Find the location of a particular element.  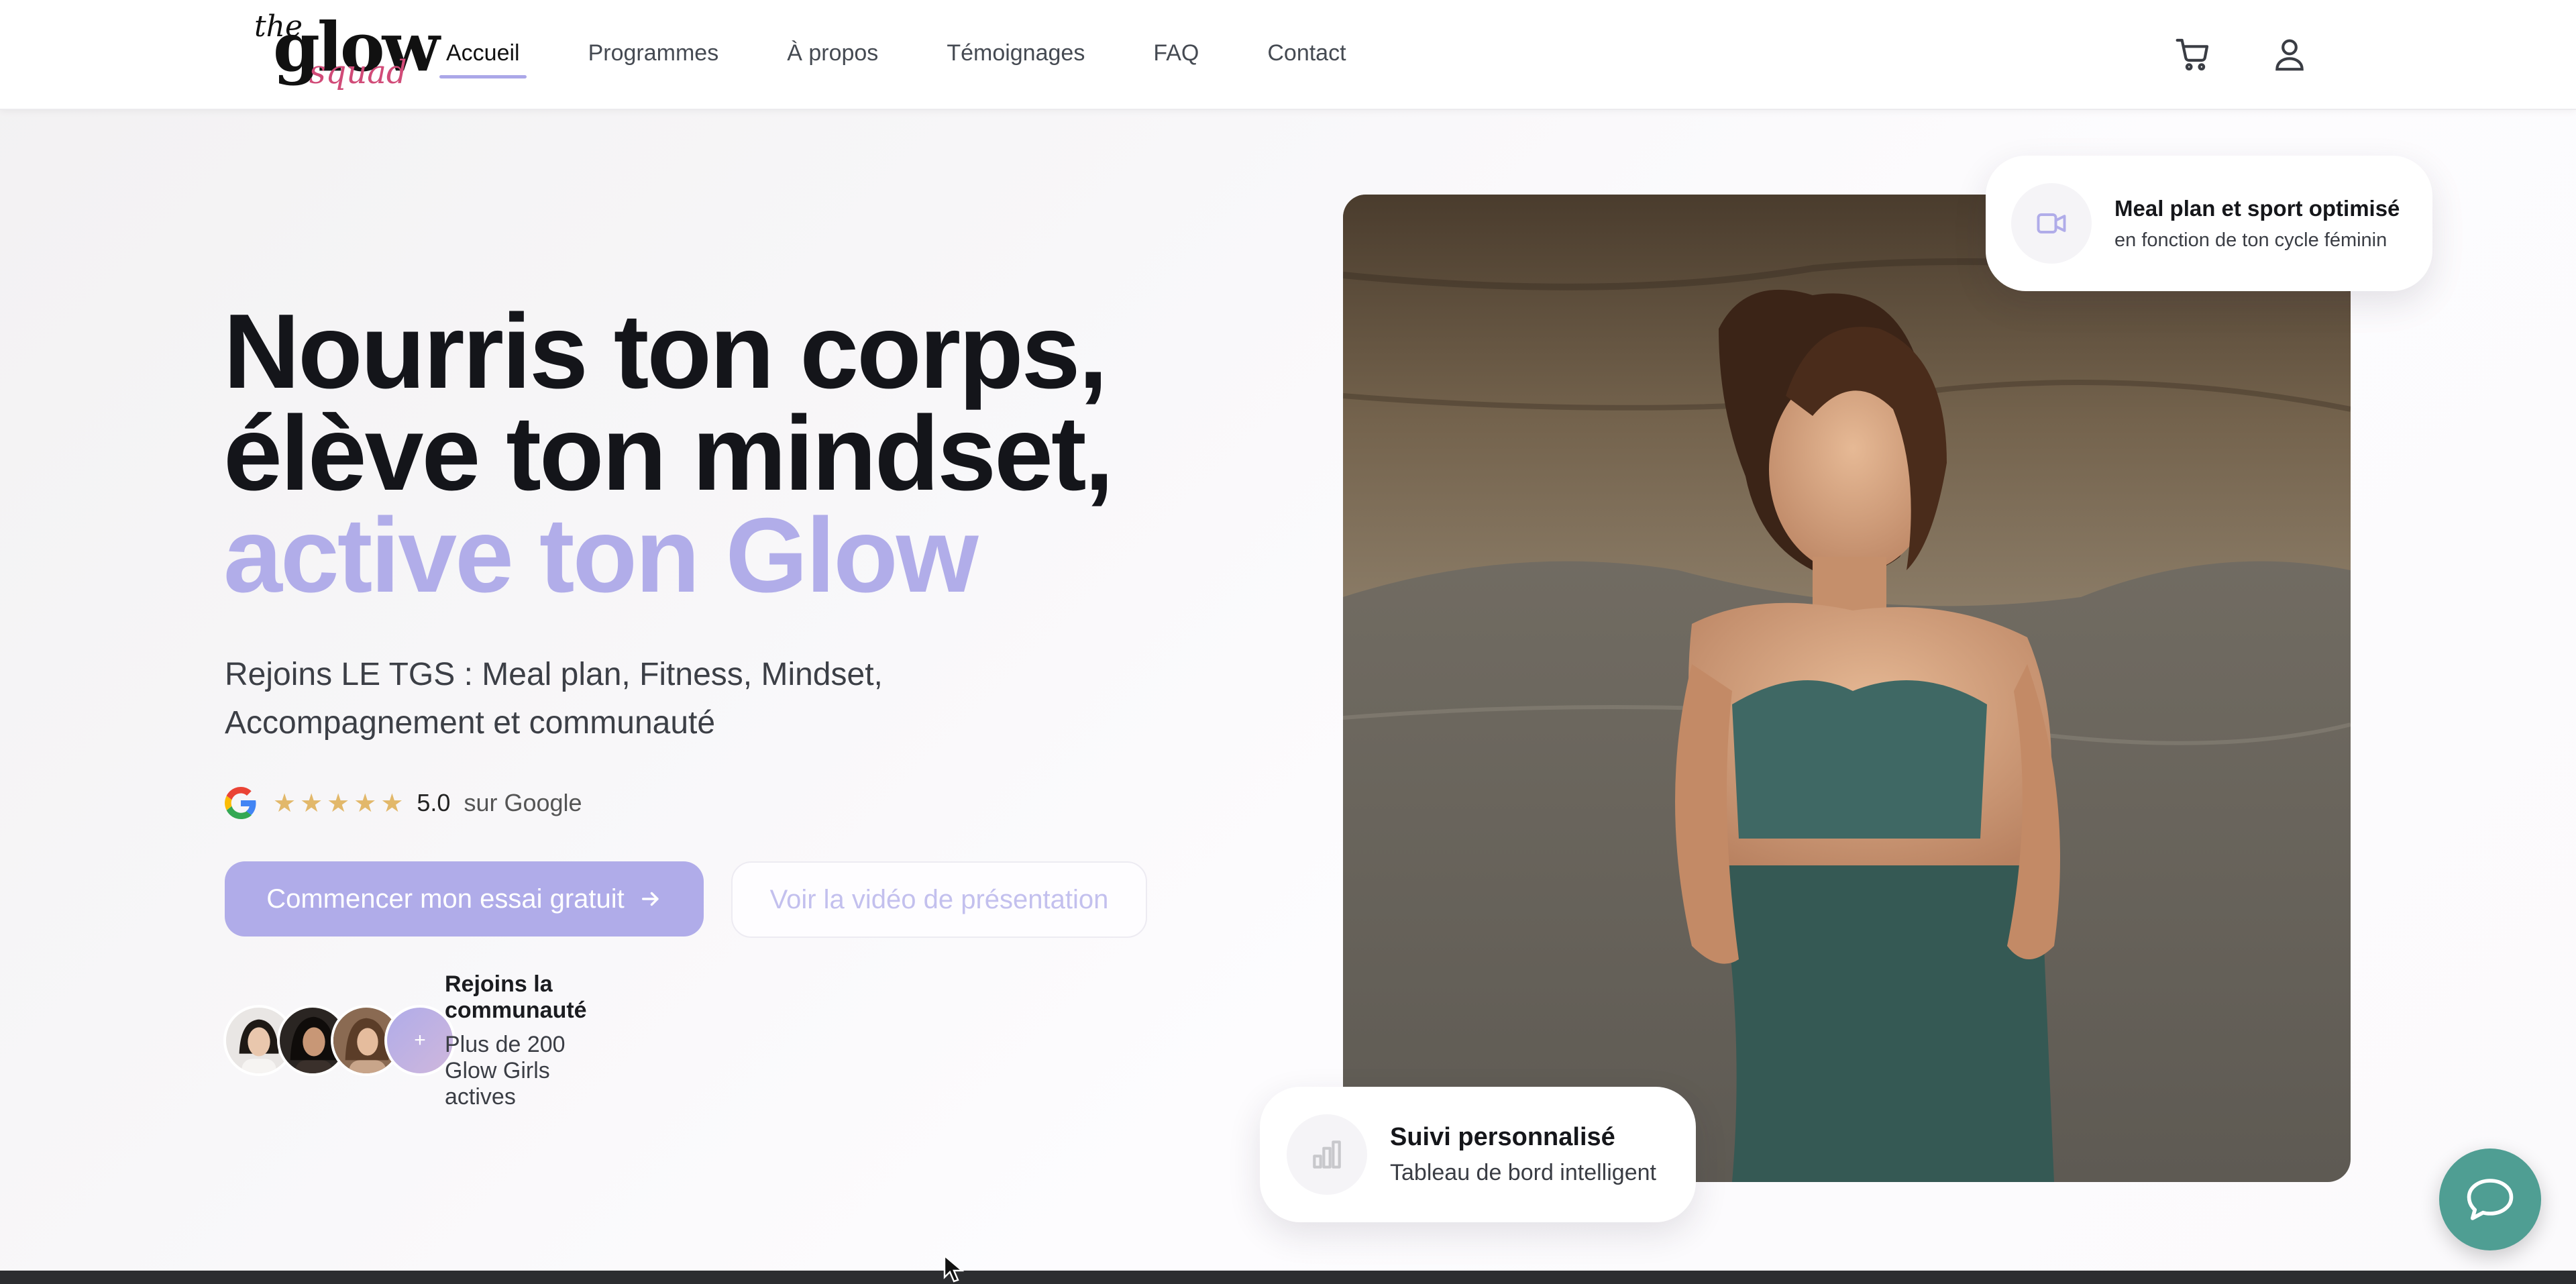

glow-squad-logo: the glow squad is located at coordinates (346, 53).